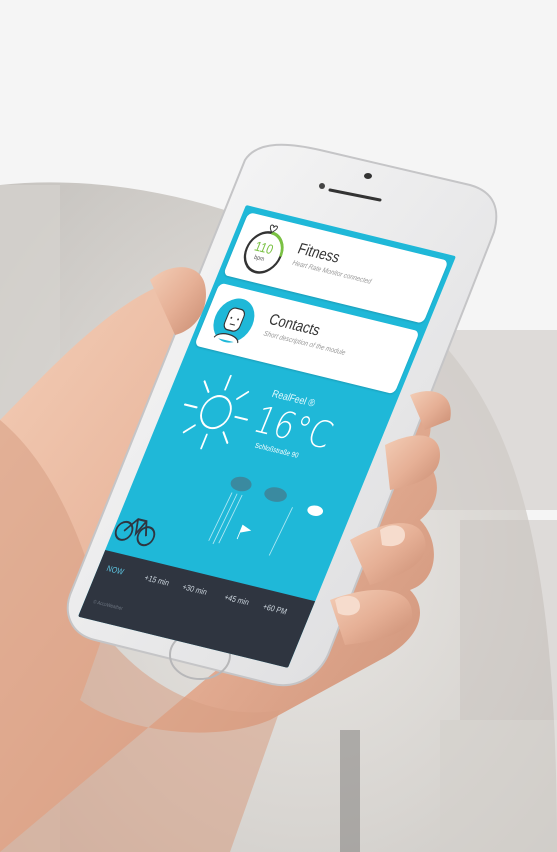 The image size is (557, 852). Describe the element at coordinates (115, 570) in the screenshot. I see `timeline-tab-now: NOW` at that location.